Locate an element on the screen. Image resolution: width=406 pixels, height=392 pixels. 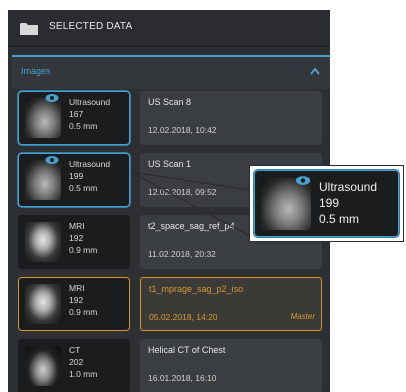
series-name: US Scan 1 is located at coordinates (170, 164).